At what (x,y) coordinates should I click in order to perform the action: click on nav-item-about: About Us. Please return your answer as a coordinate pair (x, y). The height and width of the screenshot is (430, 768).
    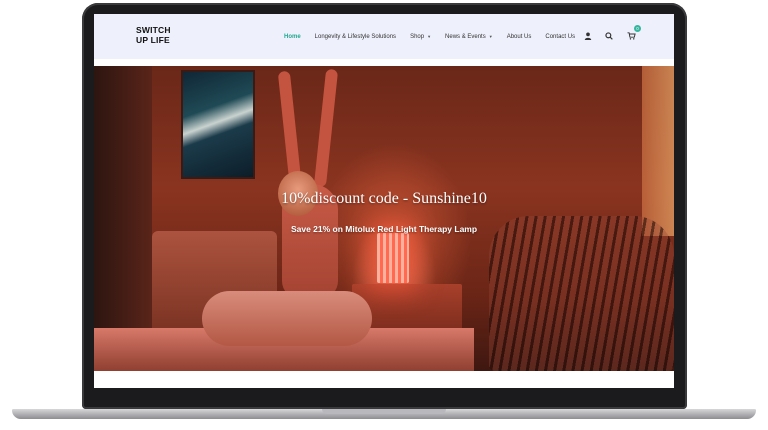
    Looking at the image, I should click on (519, 37).